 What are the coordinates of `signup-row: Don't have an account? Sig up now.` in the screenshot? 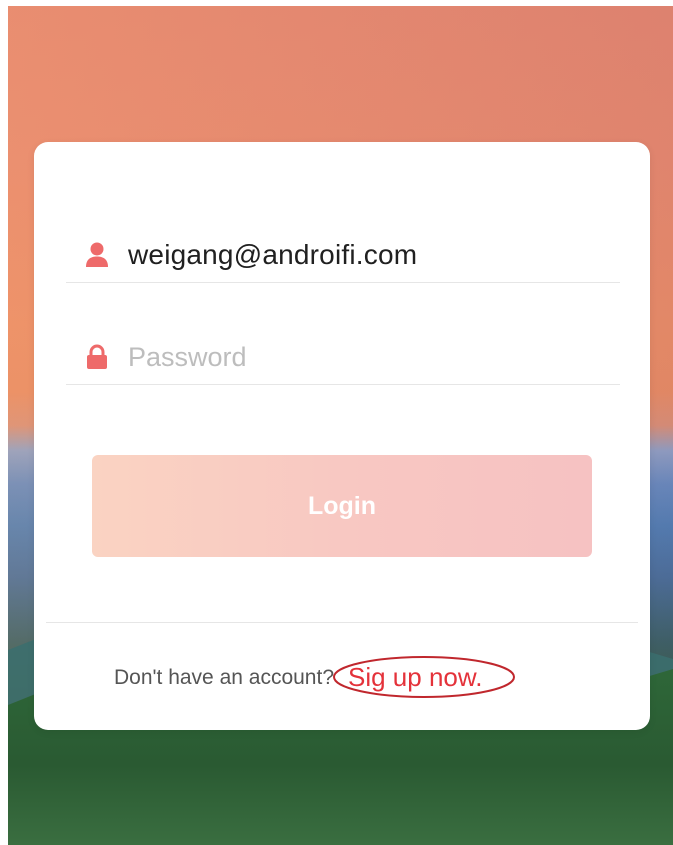 It's located at (314, 676).